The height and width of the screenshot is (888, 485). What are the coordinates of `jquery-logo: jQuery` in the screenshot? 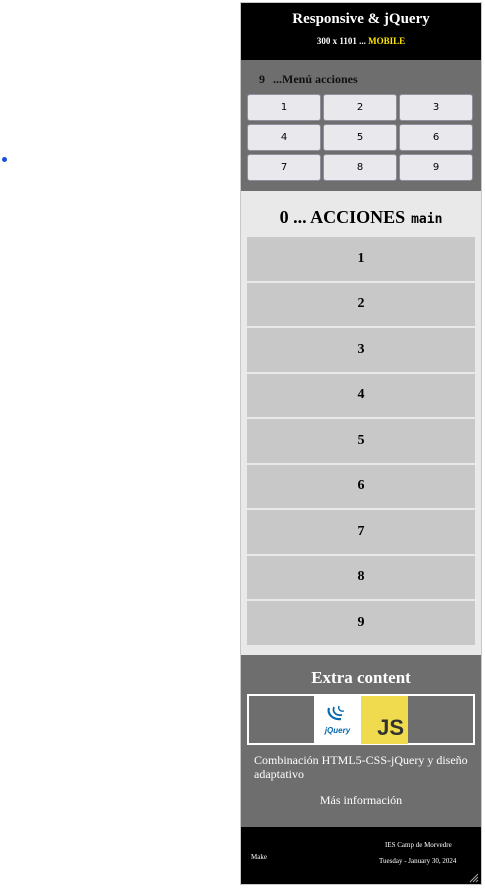 It's located at (337, 719).